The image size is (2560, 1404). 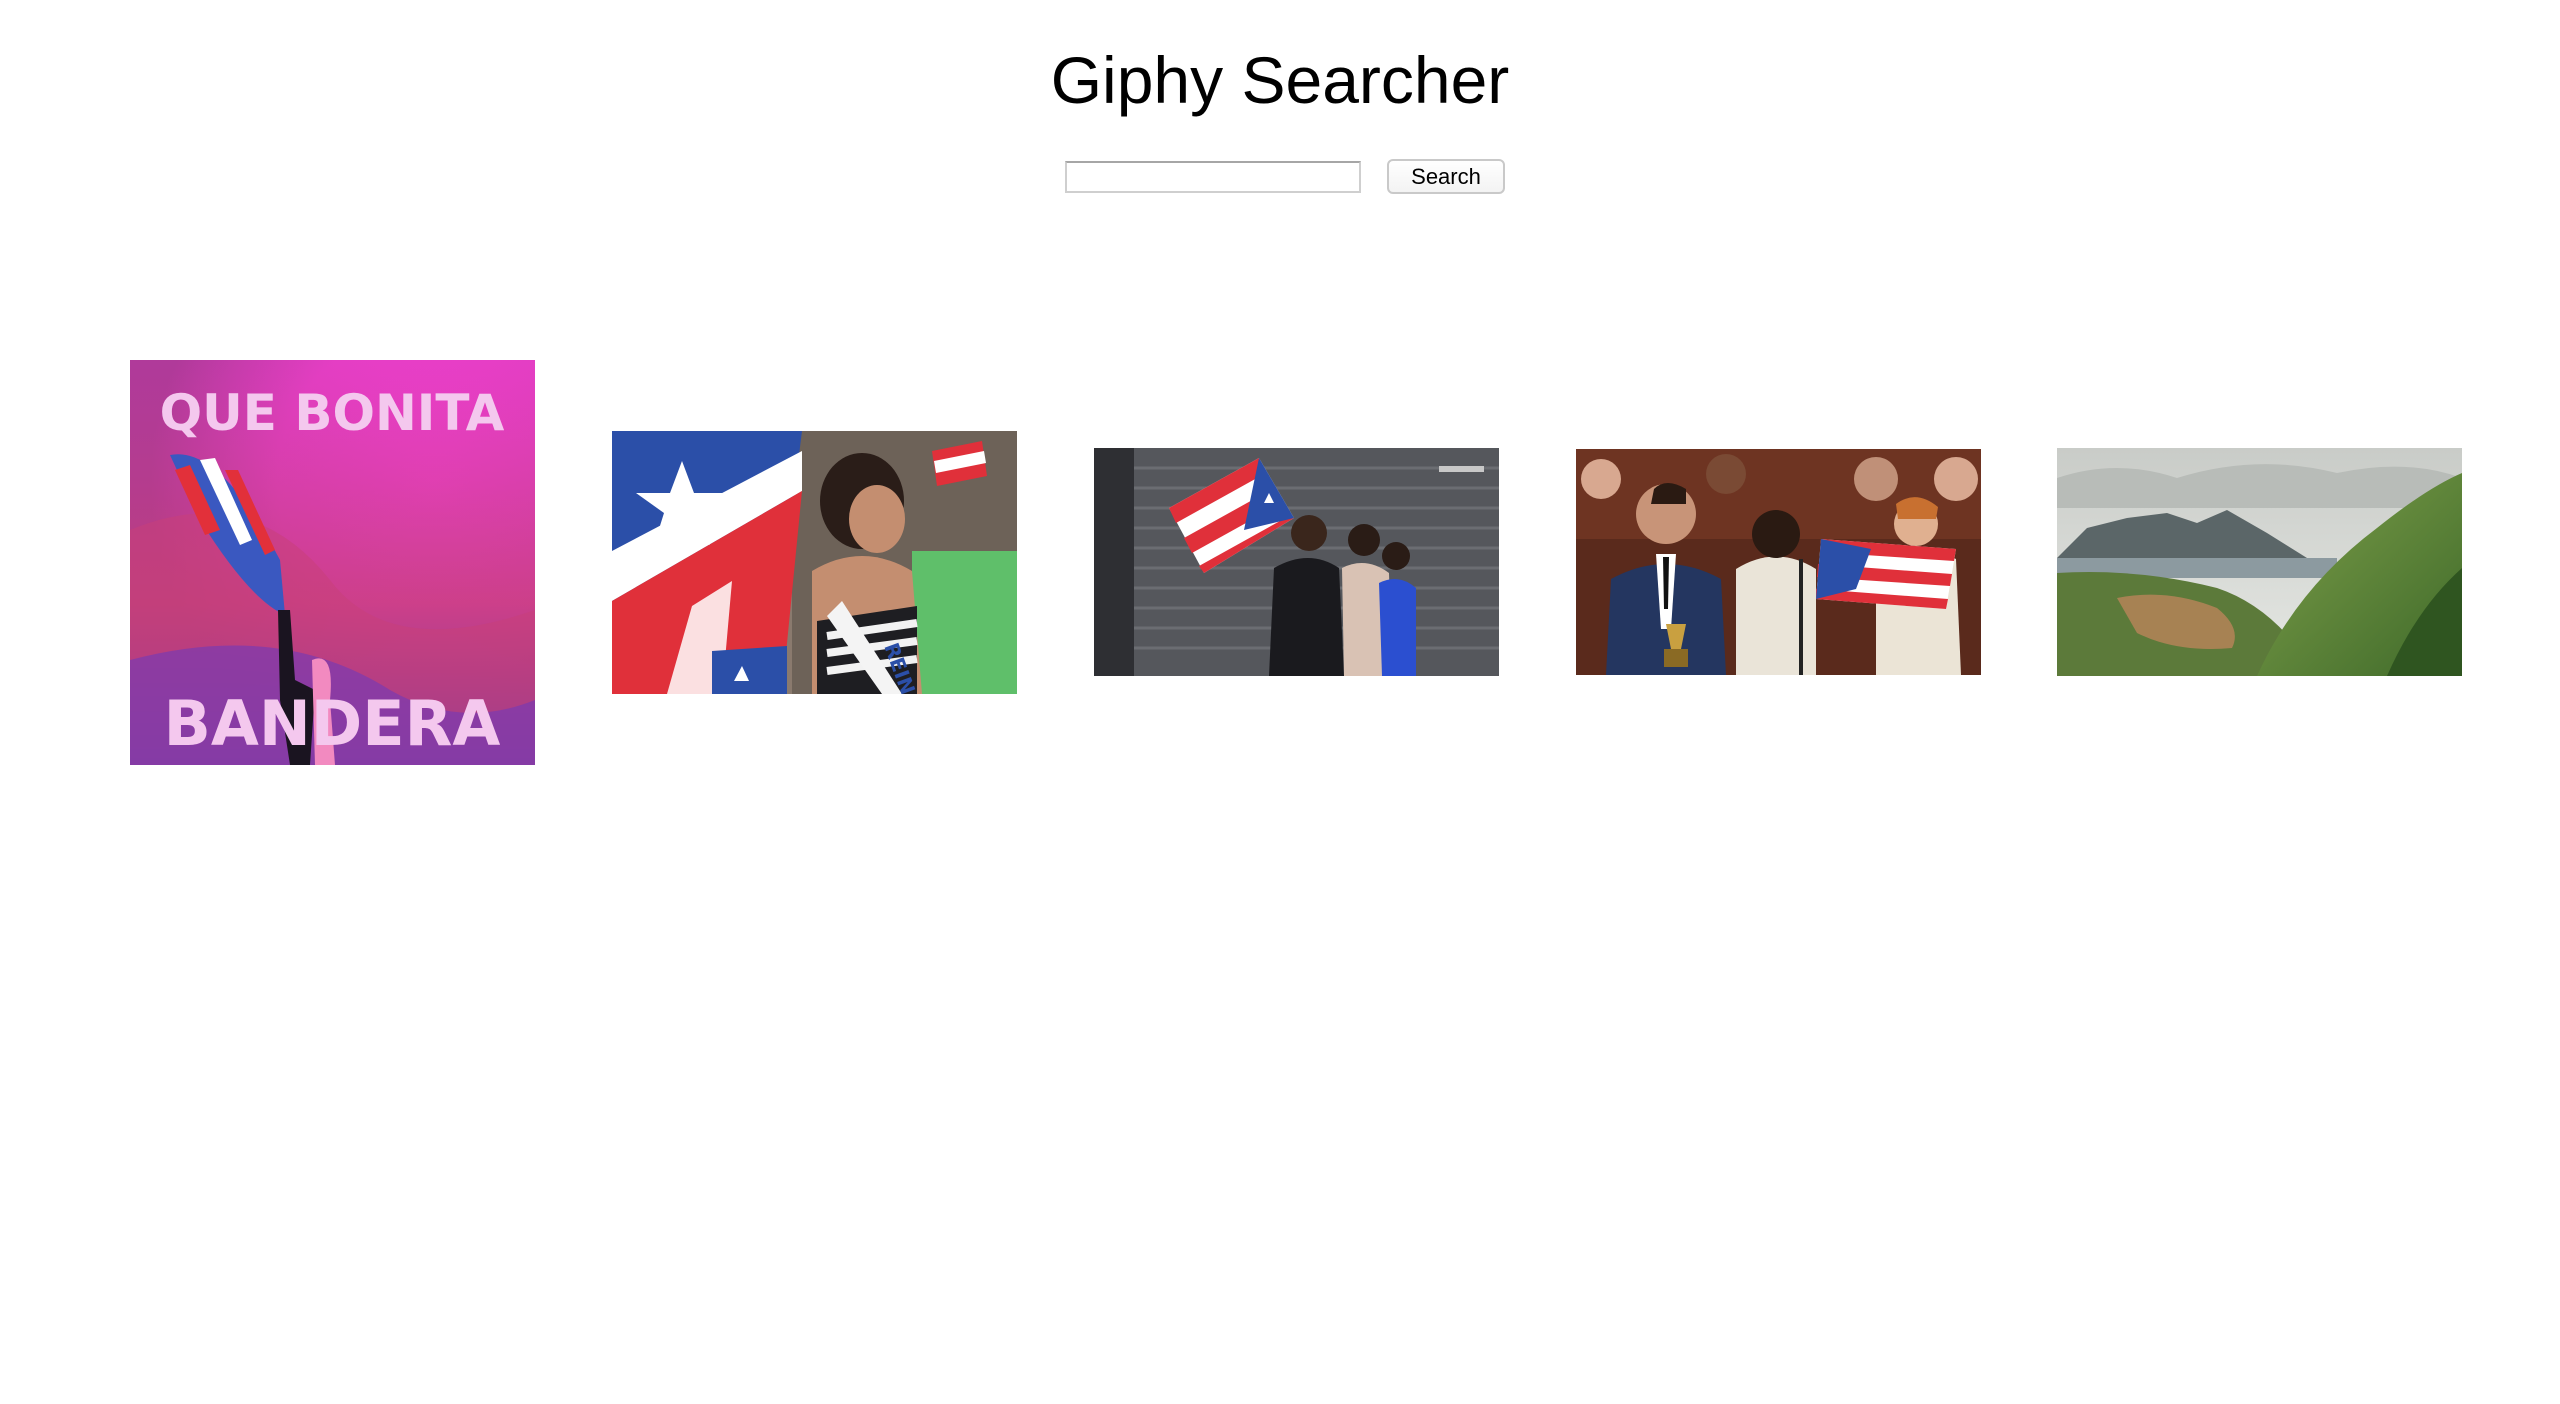 What do you see at coordinates (1213, 177) in the screenshot?
I see `search-input` at bounding box center [1213, 177].